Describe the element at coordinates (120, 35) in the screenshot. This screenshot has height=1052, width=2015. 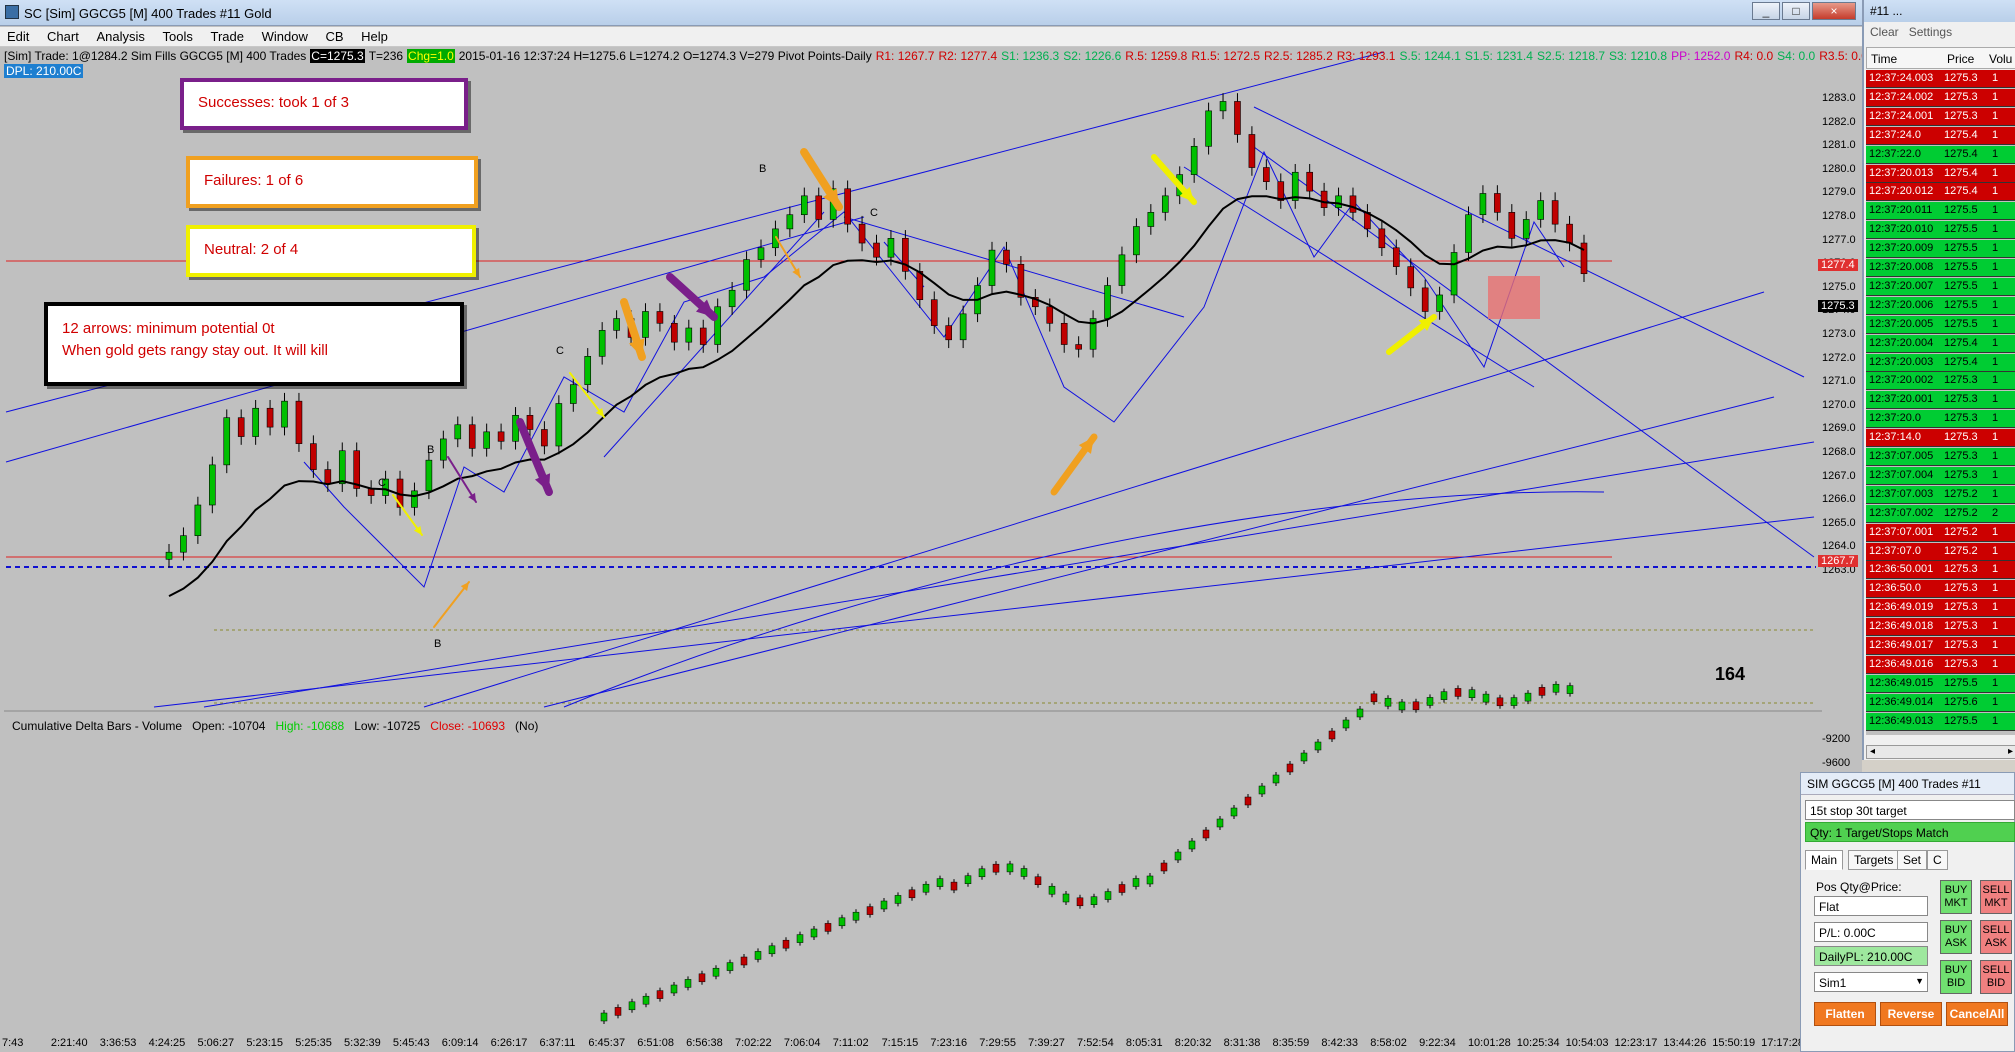
I see `menu-analysis: Analysis` at that location.